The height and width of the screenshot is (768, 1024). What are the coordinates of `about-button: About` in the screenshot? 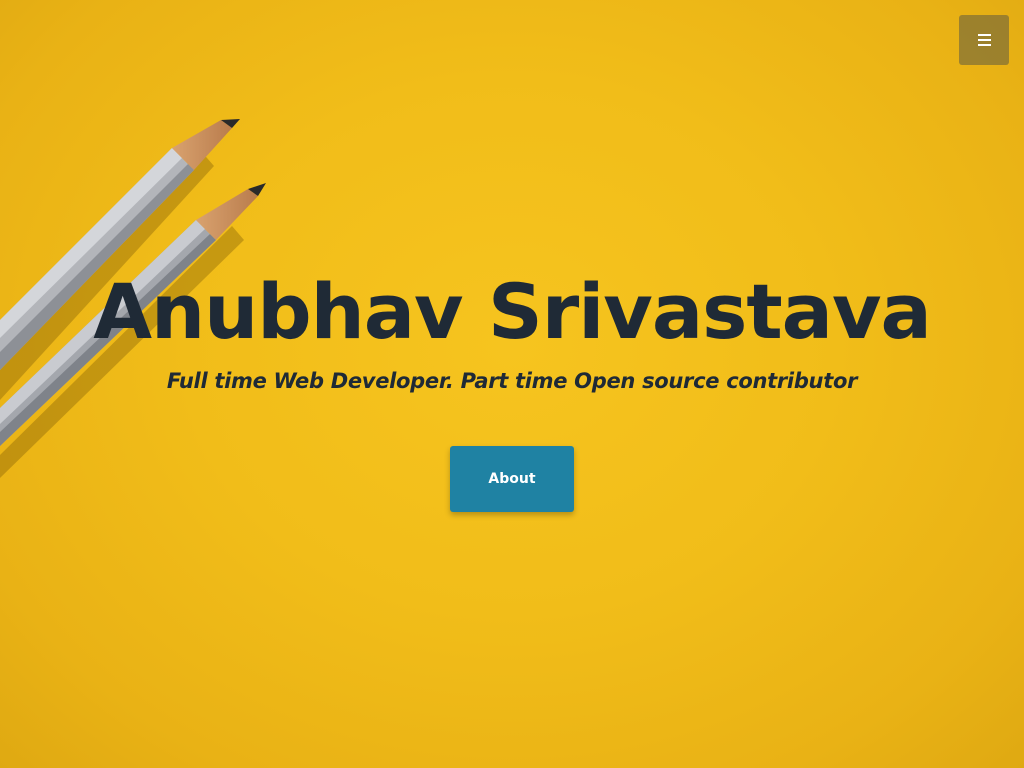 It's located at (512, 479).